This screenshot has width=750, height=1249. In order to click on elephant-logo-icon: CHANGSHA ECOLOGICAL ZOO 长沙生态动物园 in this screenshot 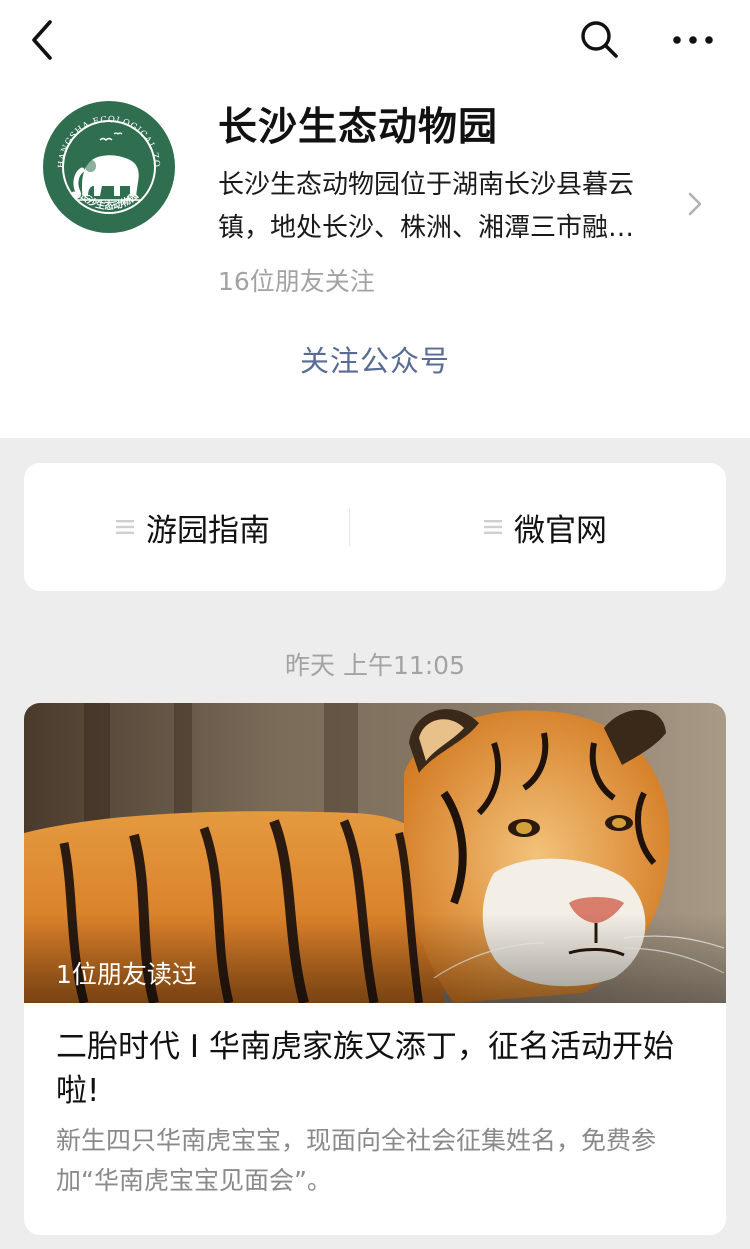, I will do `click(106, 163)`.